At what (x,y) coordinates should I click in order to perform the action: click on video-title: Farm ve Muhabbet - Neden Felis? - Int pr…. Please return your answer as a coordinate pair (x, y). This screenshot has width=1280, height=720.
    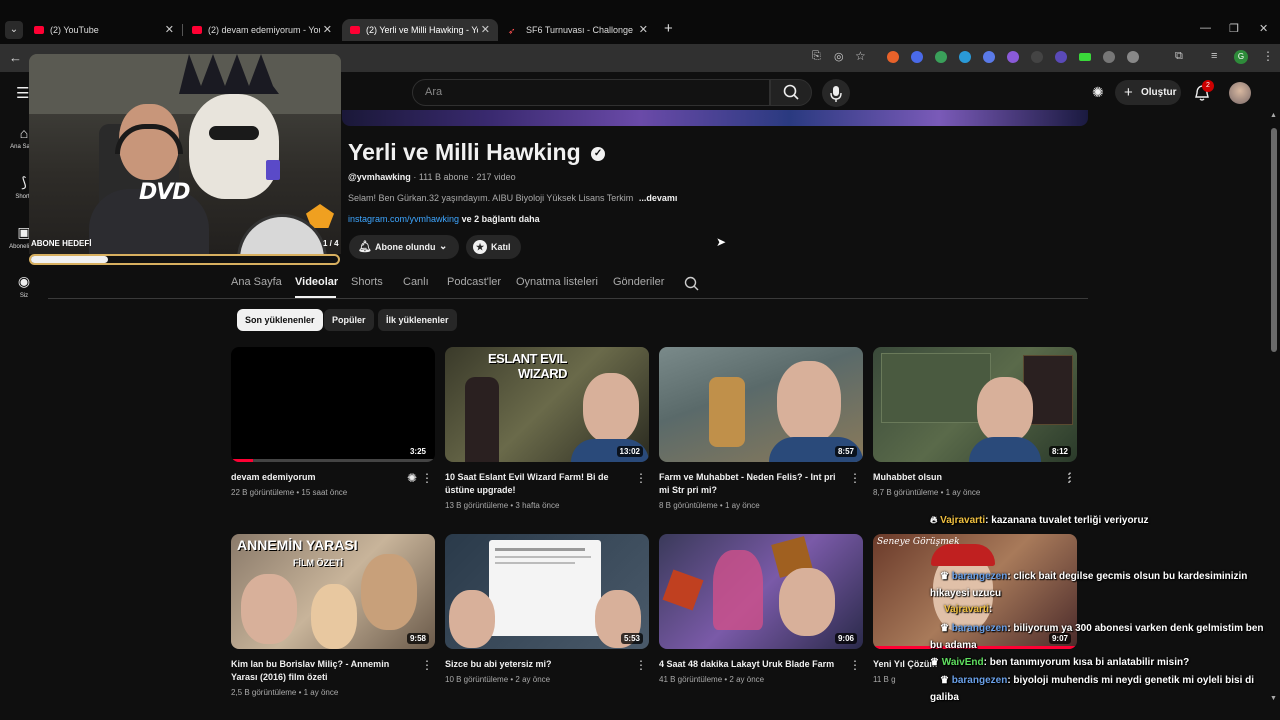
    Looking at the image, I should click on (752, 484).